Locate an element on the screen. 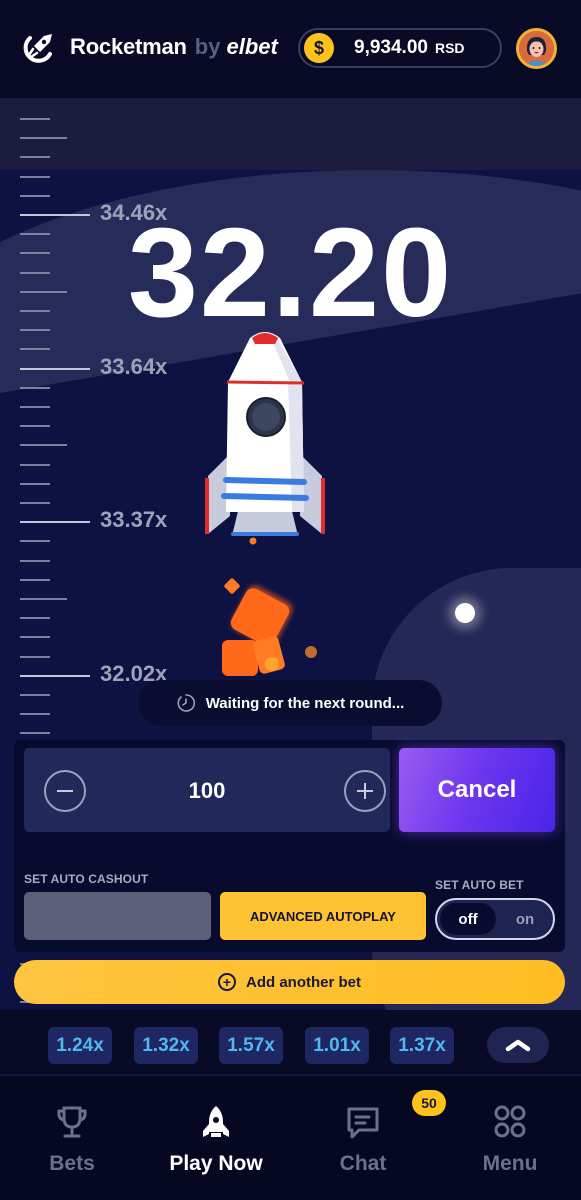 The image size is (581, 1200). chevron-up-icon is located at coordinates (518, 1045).